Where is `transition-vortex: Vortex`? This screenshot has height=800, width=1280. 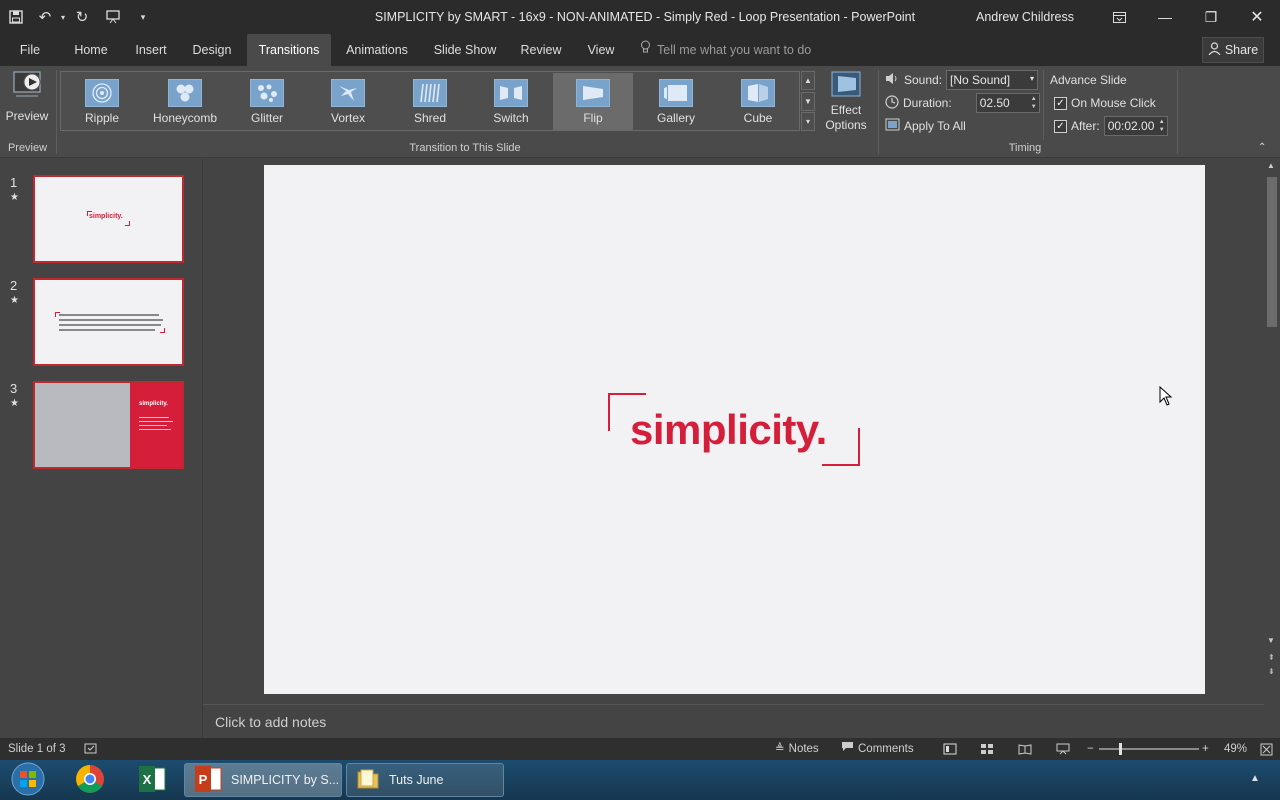 transition-vortex: Vortex is located at coordinates (348, 101).